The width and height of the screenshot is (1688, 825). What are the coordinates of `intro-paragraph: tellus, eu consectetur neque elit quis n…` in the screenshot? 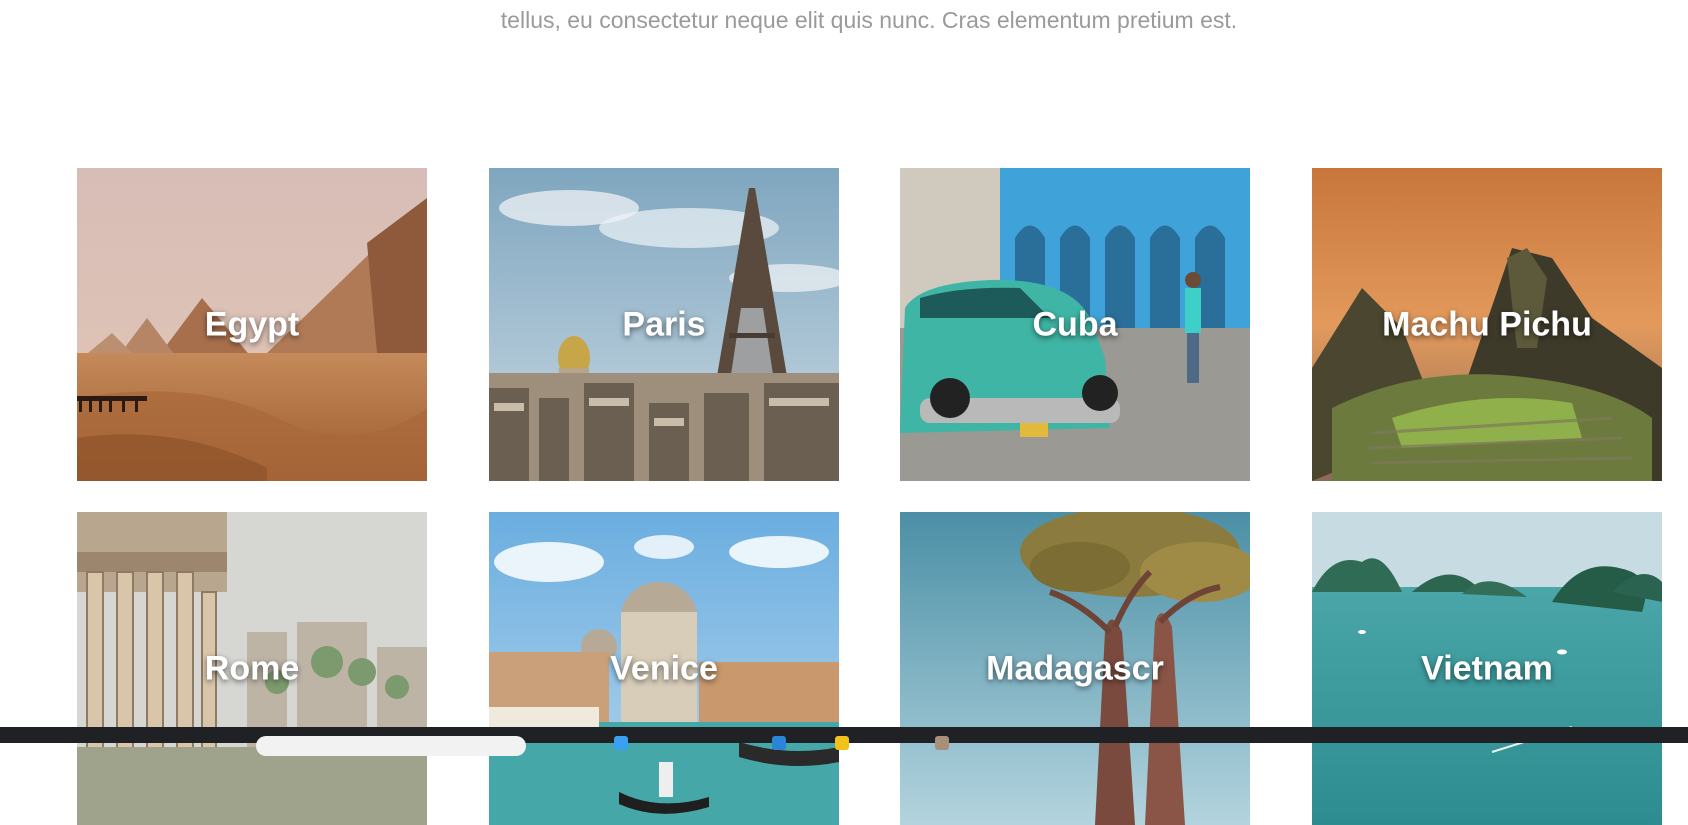 It's located at (869, 20).